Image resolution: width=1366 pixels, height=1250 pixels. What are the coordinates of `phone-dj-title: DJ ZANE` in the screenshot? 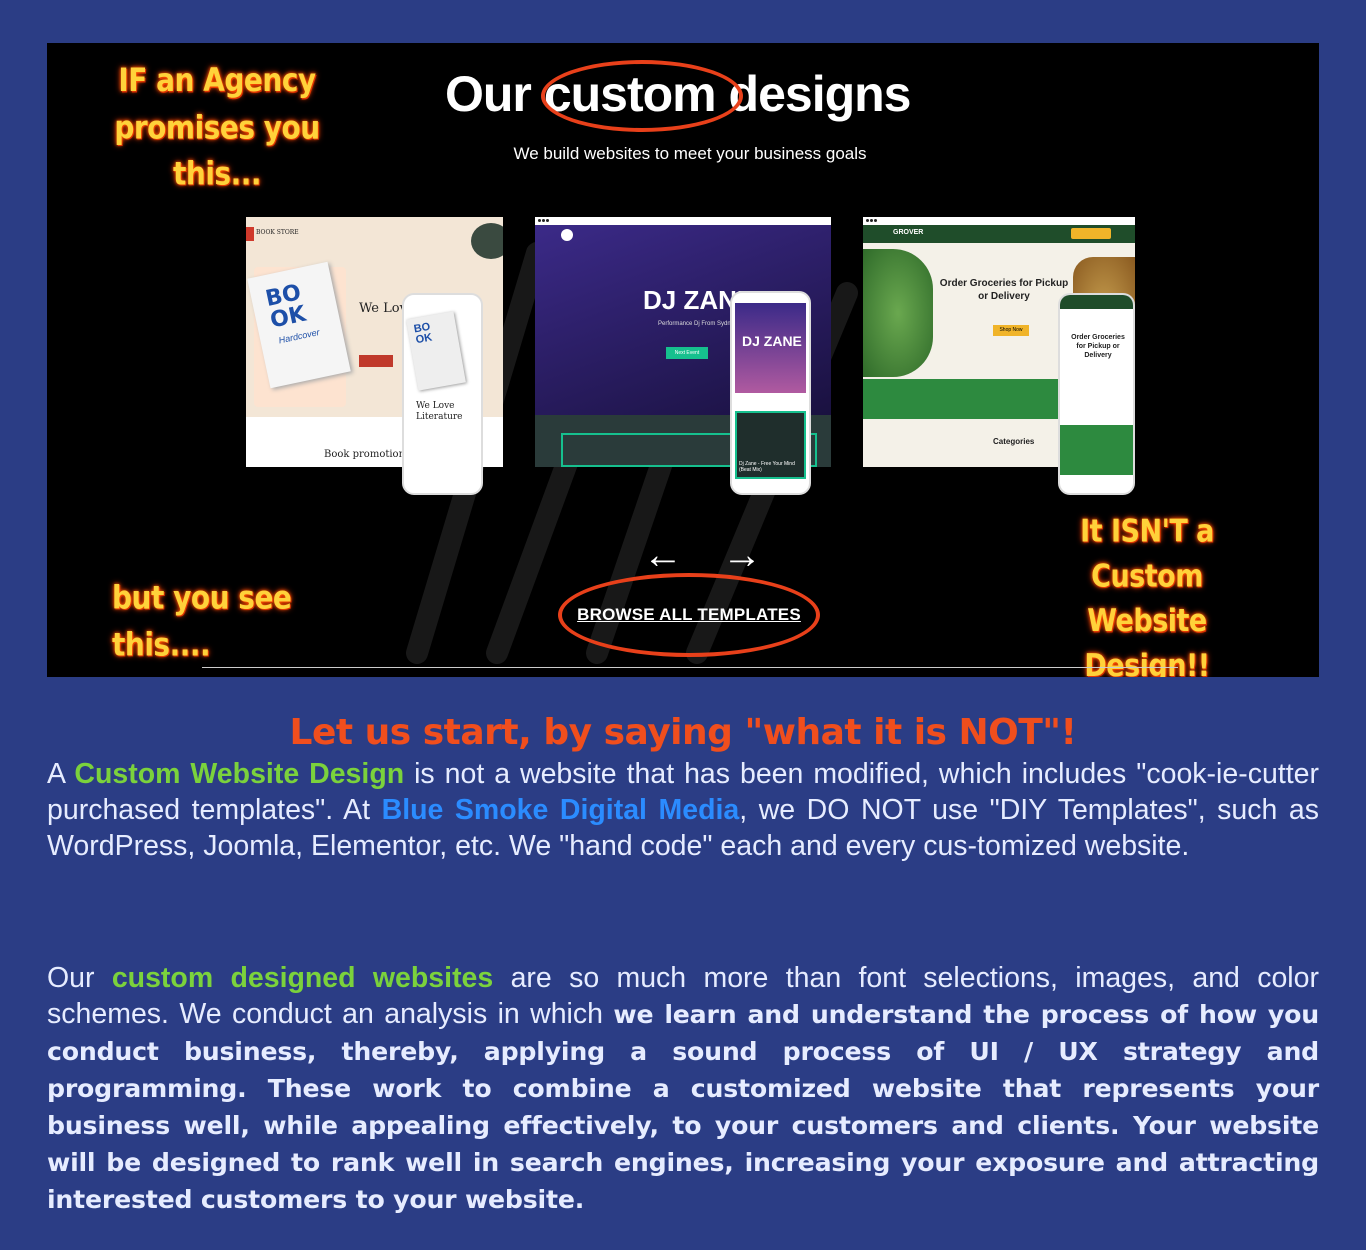 It's located at (772, 341).